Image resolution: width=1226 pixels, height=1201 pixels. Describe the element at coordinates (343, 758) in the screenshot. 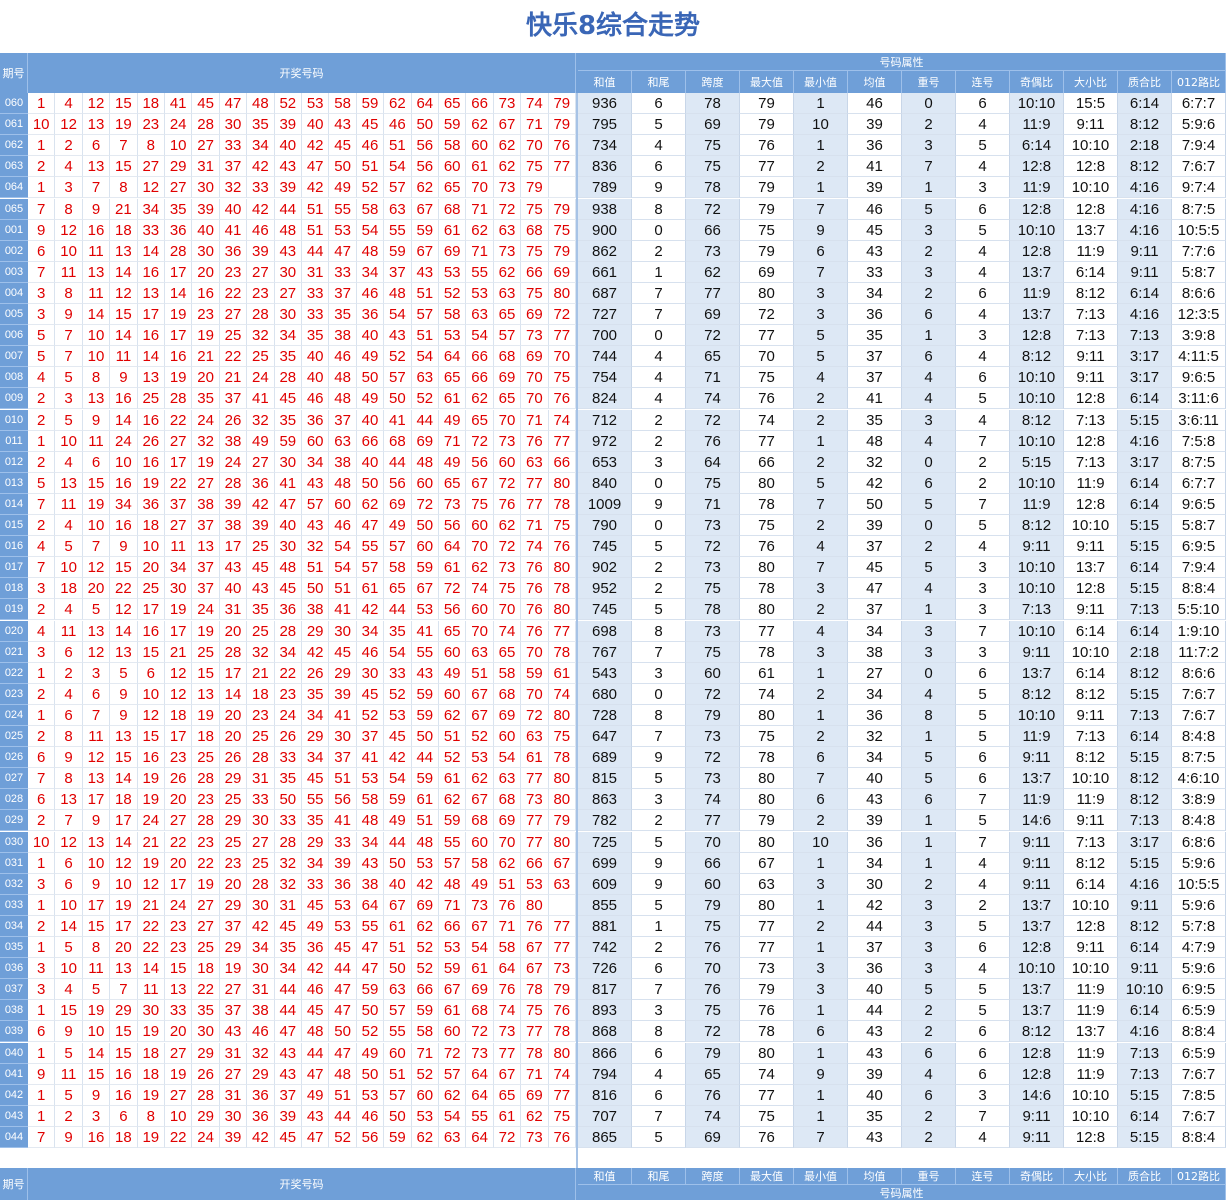

I see `drawn-number: 37` at that location.